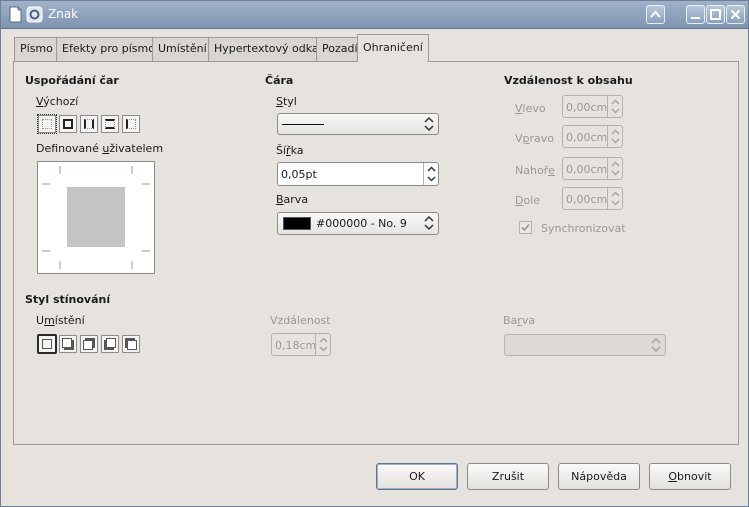 This screenshot has height=507, width=749. Describe the element at coordinates (358, 124) in the screenshot. I see `line-style-select` at that location.